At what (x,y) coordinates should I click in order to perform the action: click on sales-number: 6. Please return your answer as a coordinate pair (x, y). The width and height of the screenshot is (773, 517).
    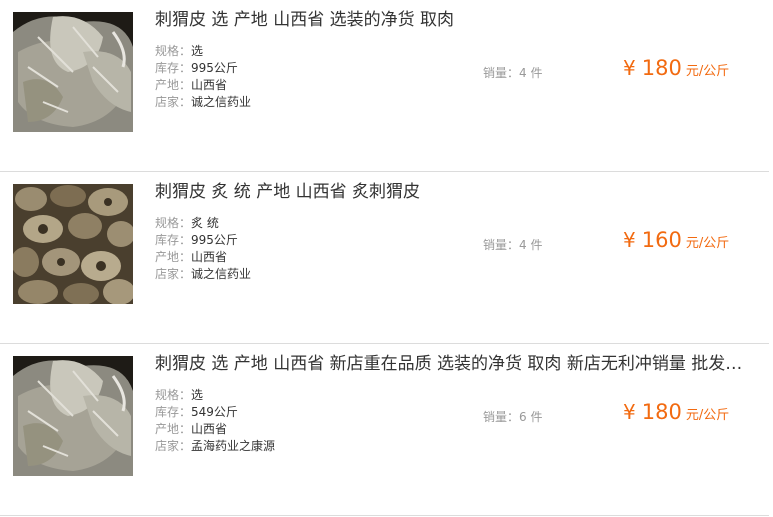
    Looking at the image, I should click on (523, 417).